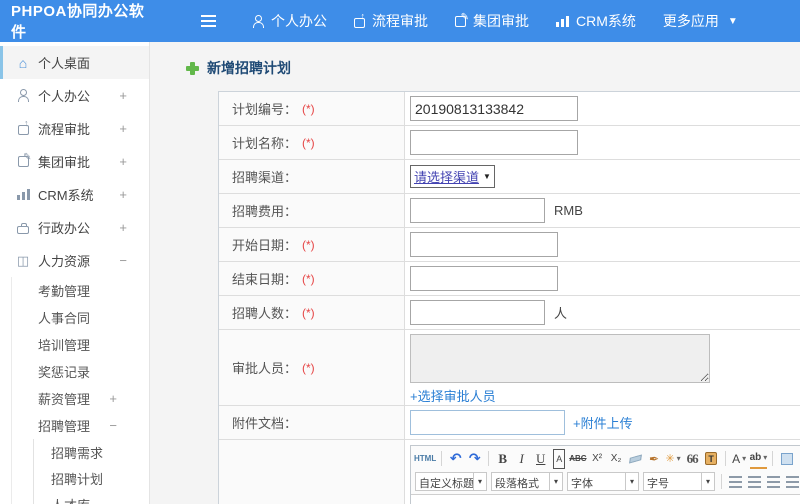  Describe the element at coordinates (477, 312) in the screenshot. I see `headcount-input` at that location.